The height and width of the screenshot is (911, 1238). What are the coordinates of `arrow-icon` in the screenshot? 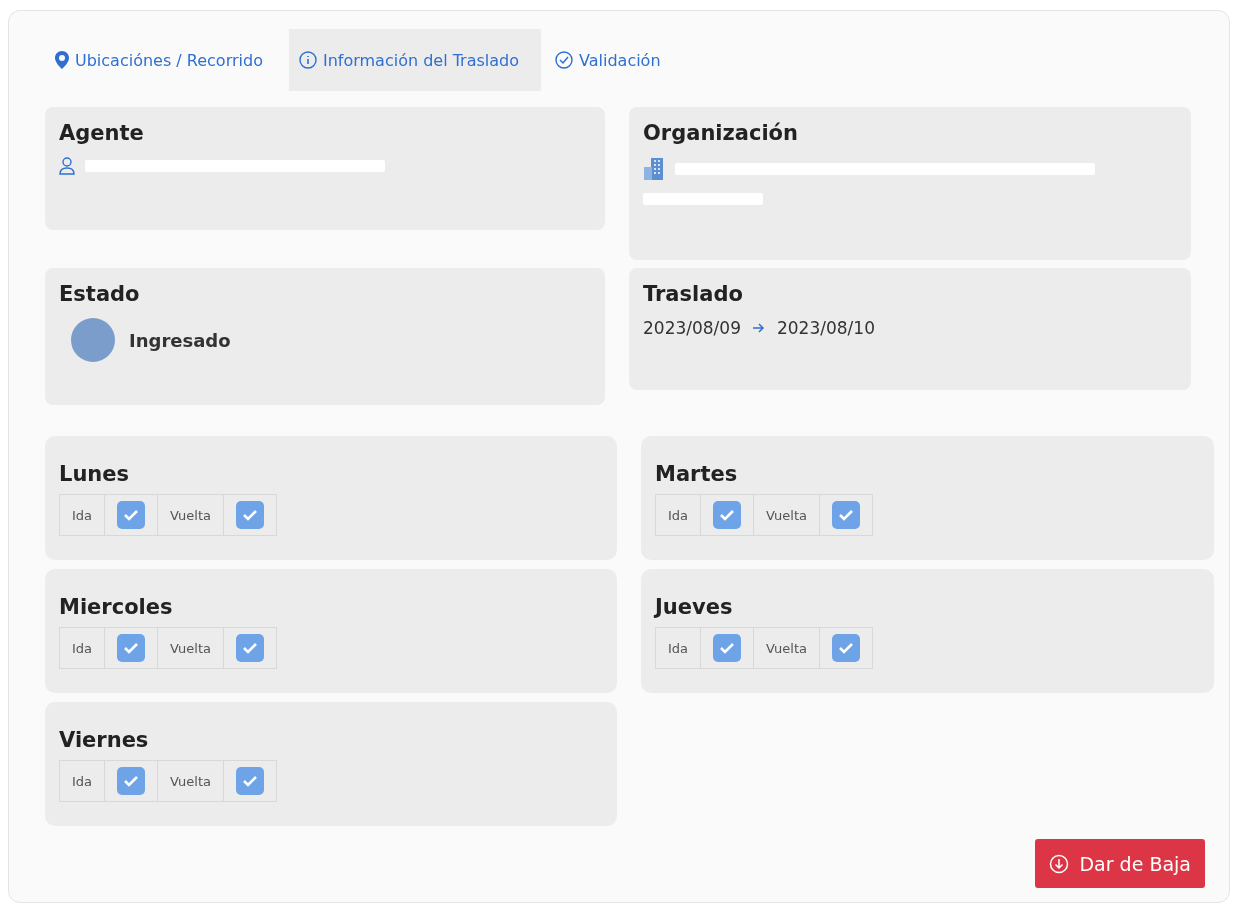 It's located at (759, 328).